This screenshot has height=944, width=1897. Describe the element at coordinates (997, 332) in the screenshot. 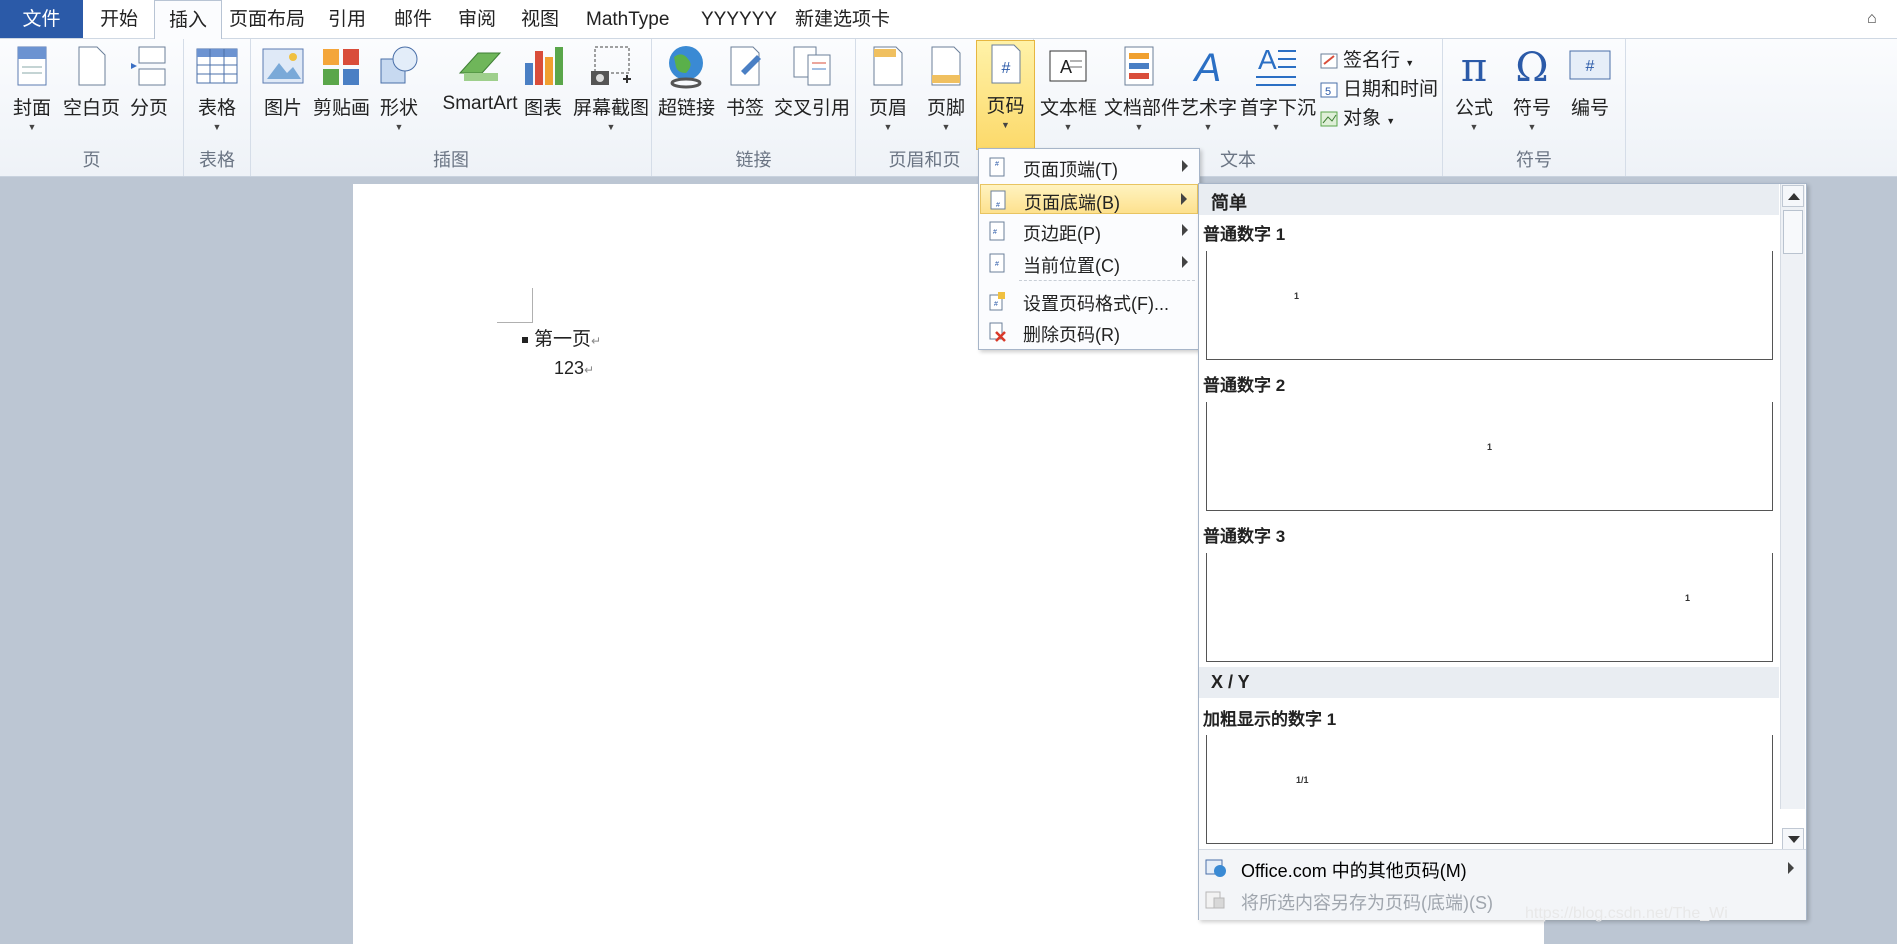

I see `remove-page-number-icon` at that location.